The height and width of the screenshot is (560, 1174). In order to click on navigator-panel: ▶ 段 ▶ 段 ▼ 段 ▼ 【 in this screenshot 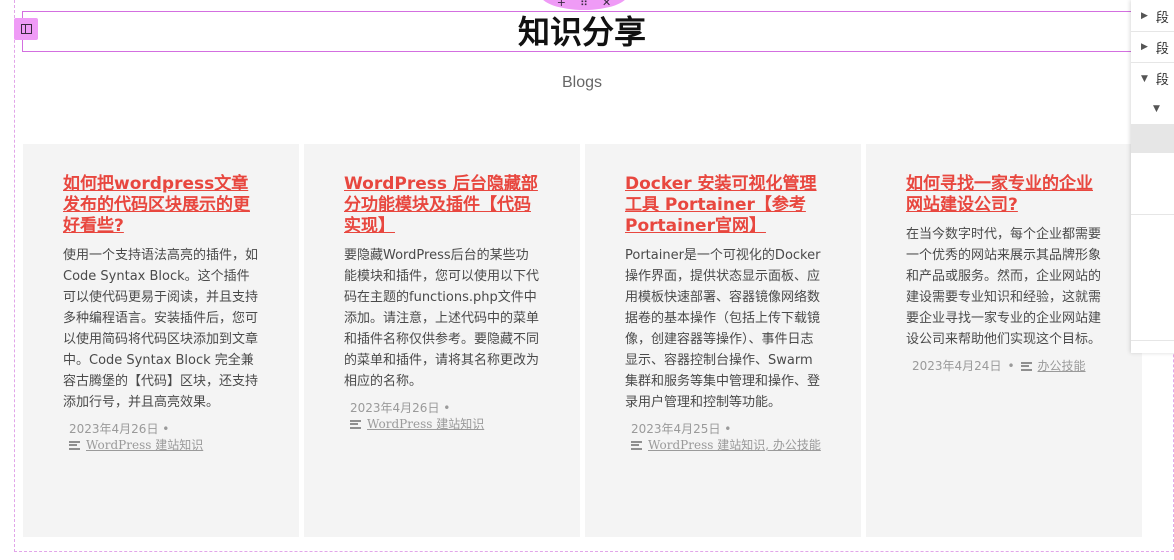, I will do `click(1152, 176)`.